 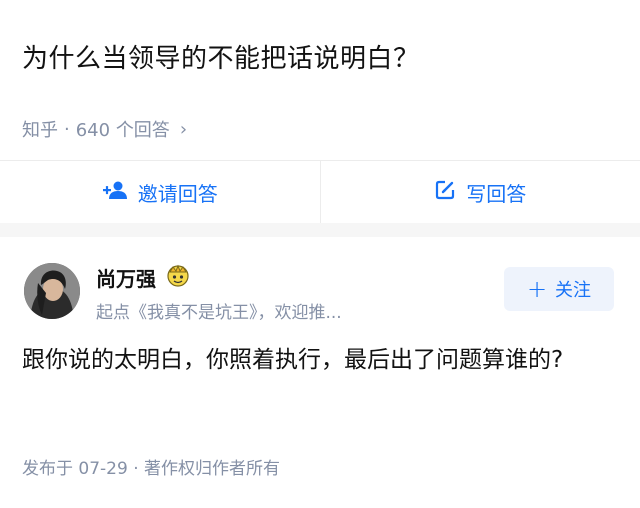 What do you see at coordinates (151, 469) in the screenshot?
I see `answer-footer: 发布于 07-29 · 著作权归作者所有` at bounding box center [151, 469].